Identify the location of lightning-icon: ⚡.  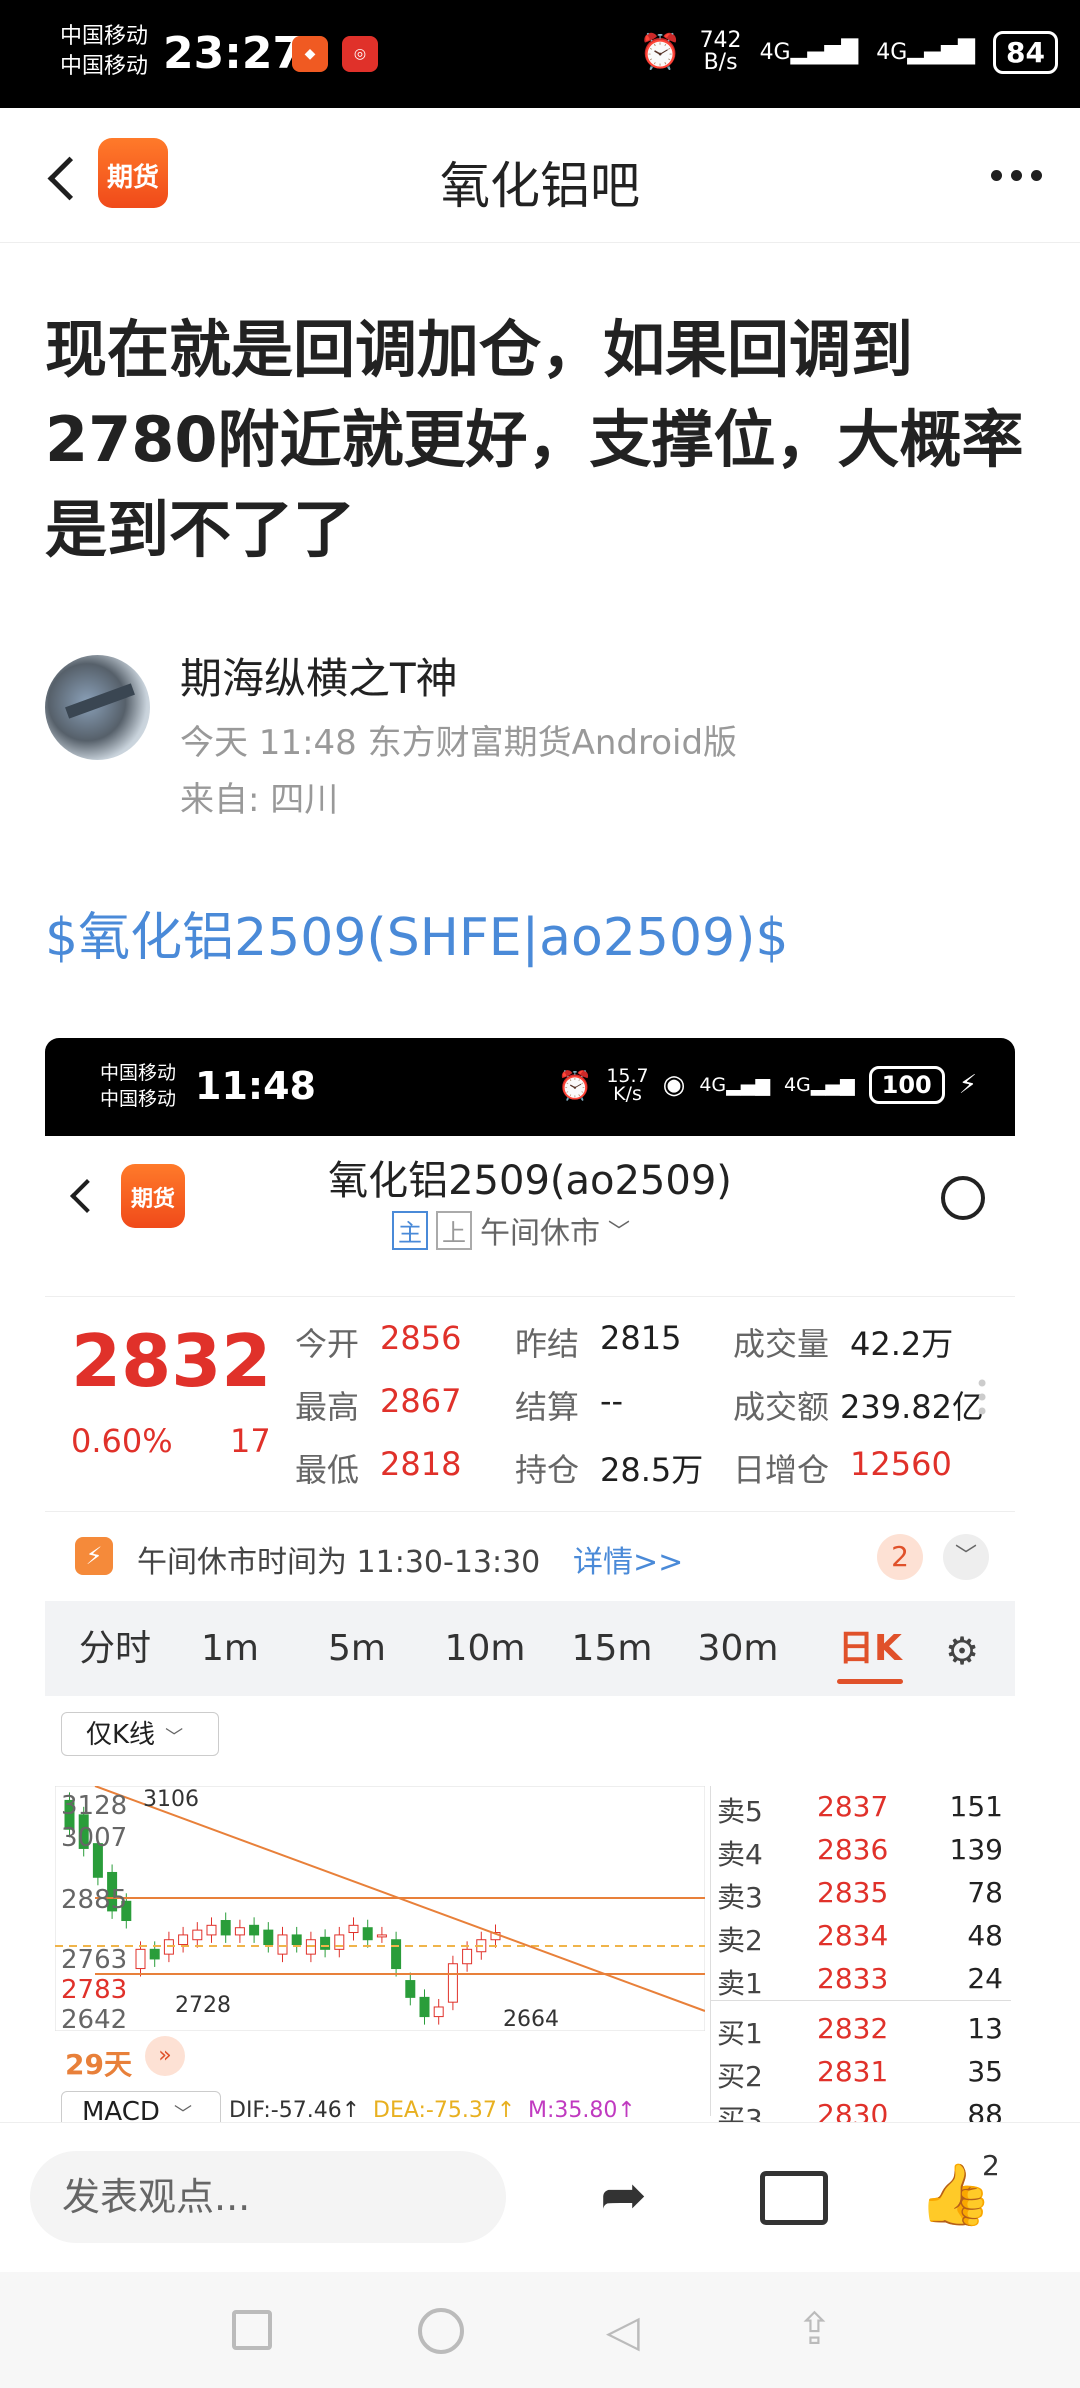
(94, 1556).